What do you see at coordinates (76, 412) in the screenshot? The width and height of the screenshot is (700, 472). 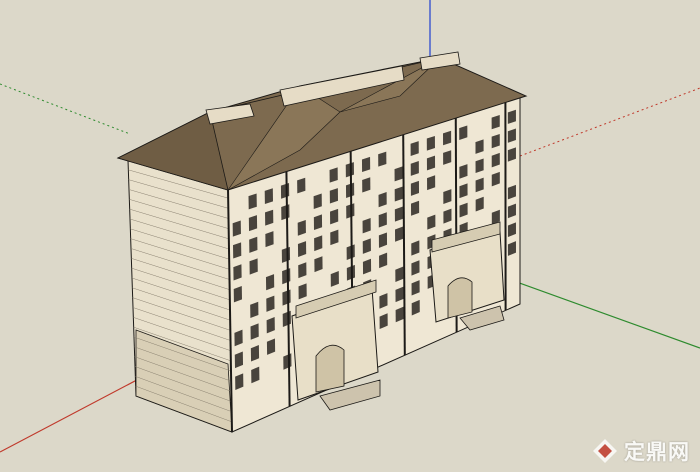 I see `red-axis-line` at bounding box center [76, 412].